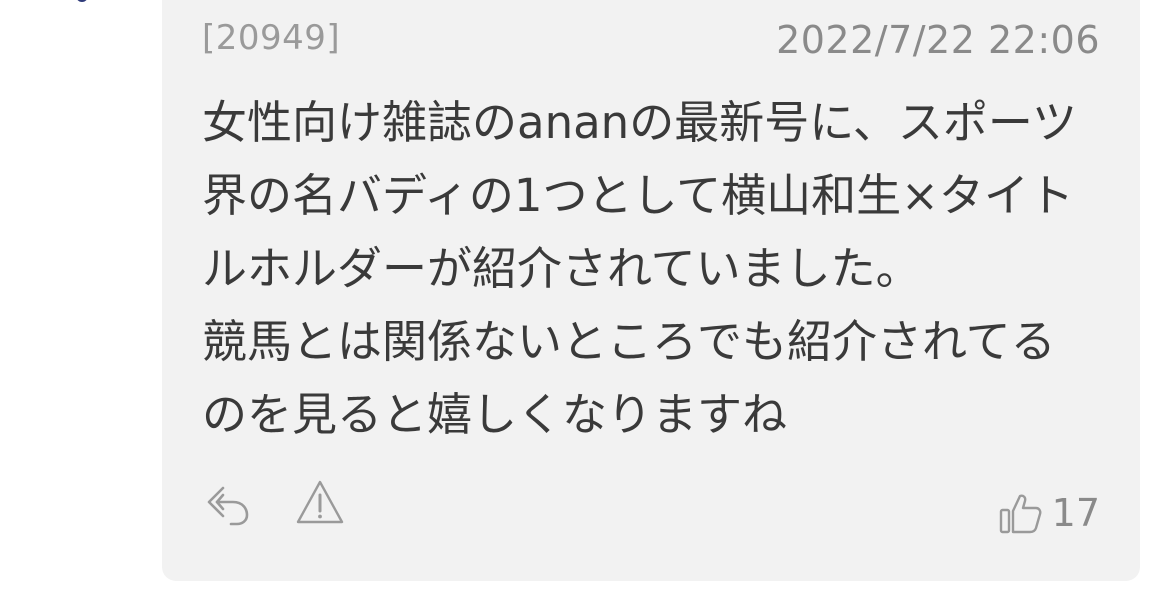  Describe the element at coordinates (1020, 514) in the screenshot. I see `thumbs-up-icon` at that location.